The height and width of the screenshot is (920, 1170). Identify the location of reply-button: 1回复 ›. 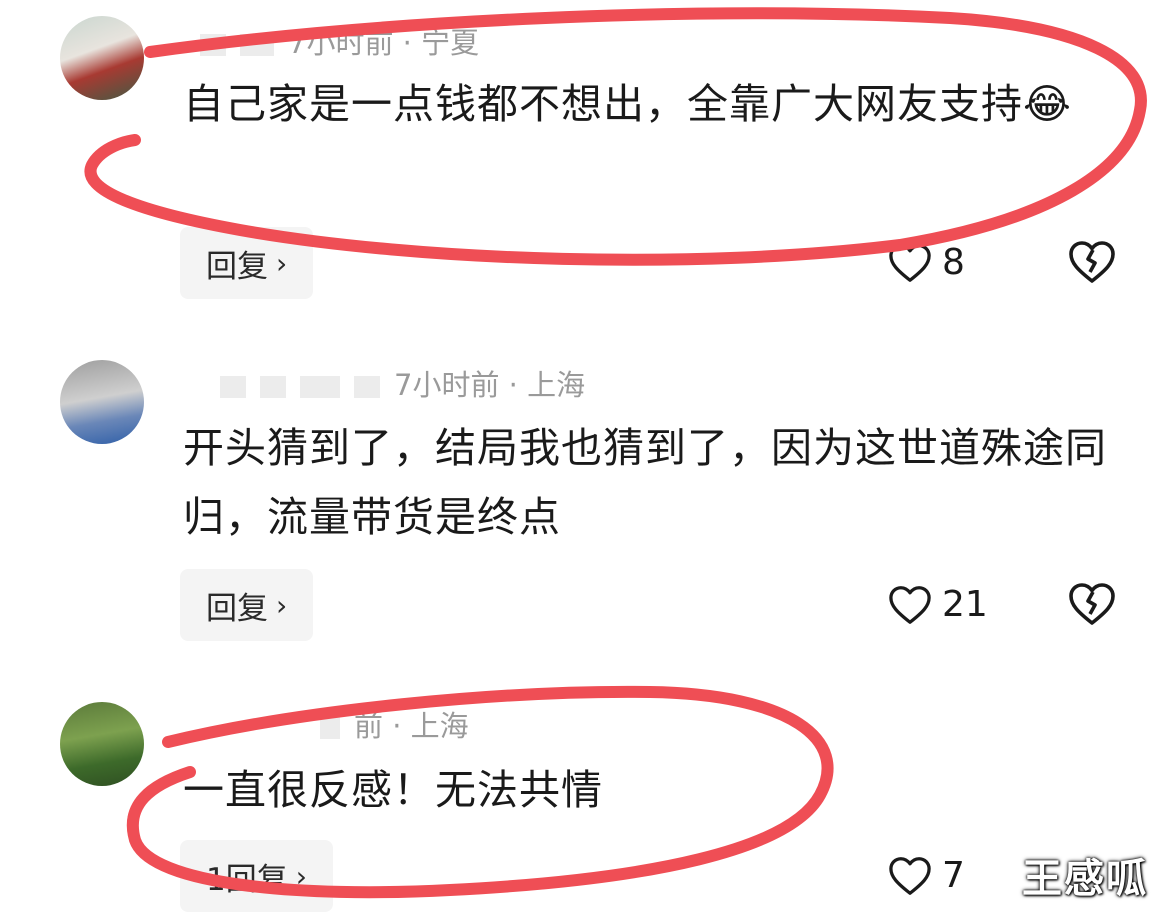
(256, 876).